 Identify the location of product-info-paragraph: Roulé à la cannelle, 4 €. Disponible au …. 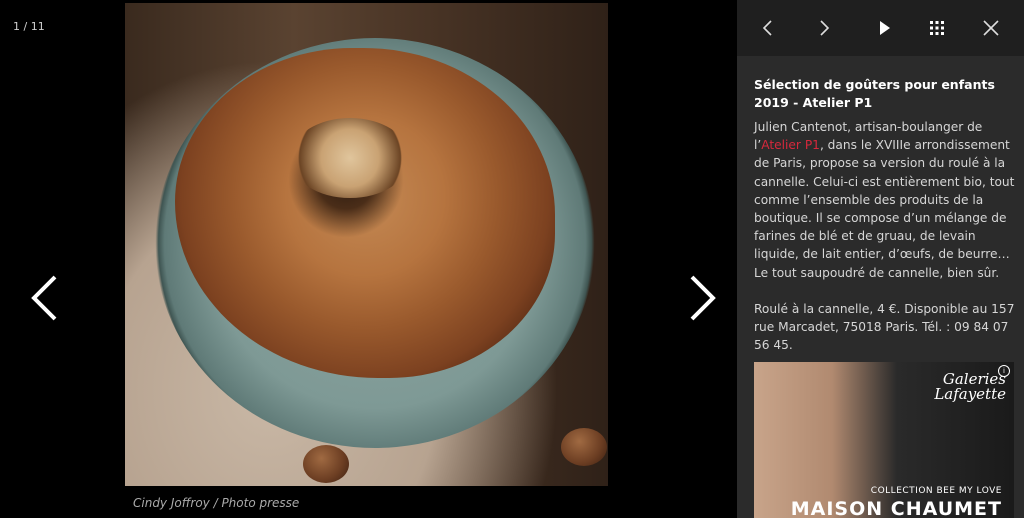
(884, 327).